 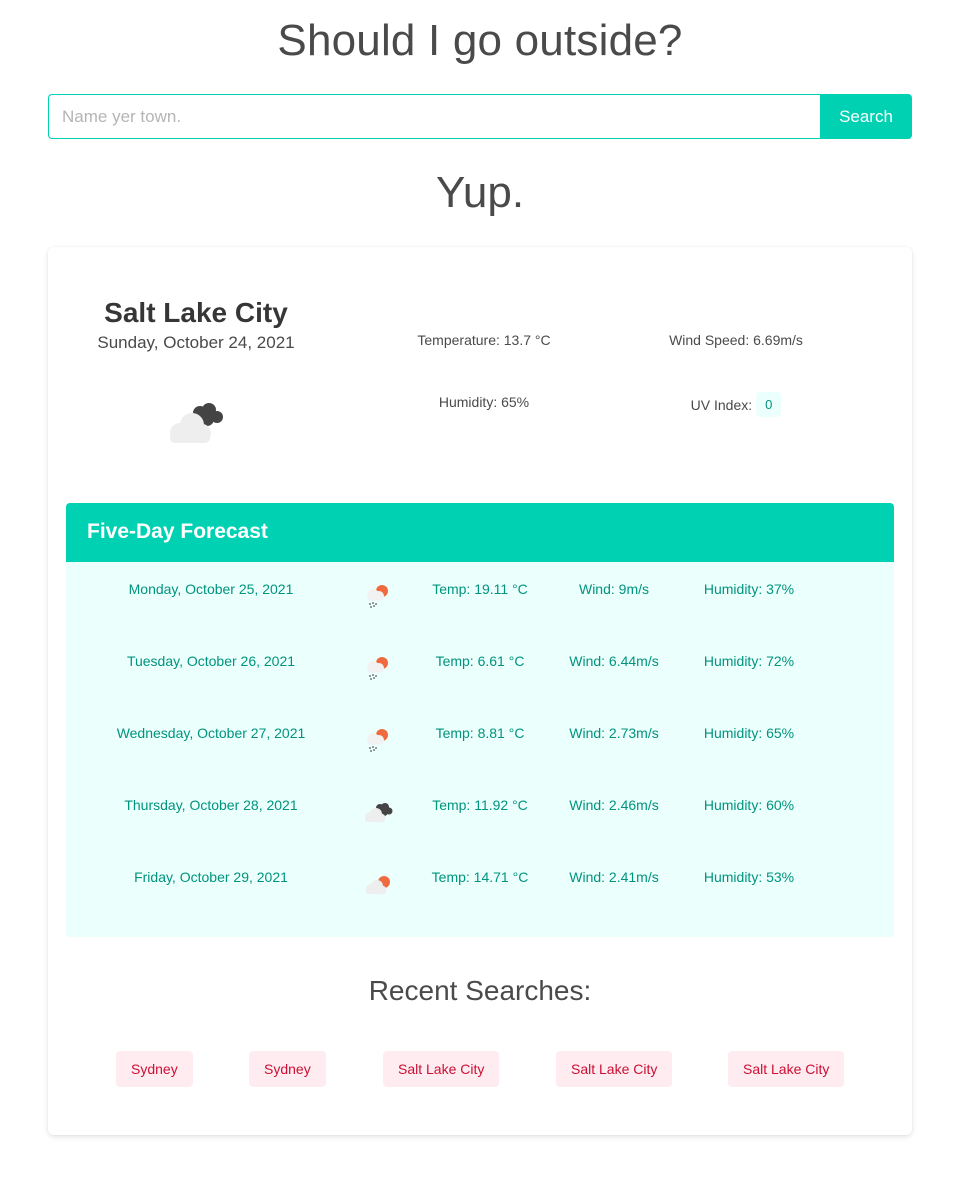 What do you see at coordinates (480, 733) in the screenshot?
I see `forecast-temp: Temp: 8.81 °C` at bounding box center [480, 733].